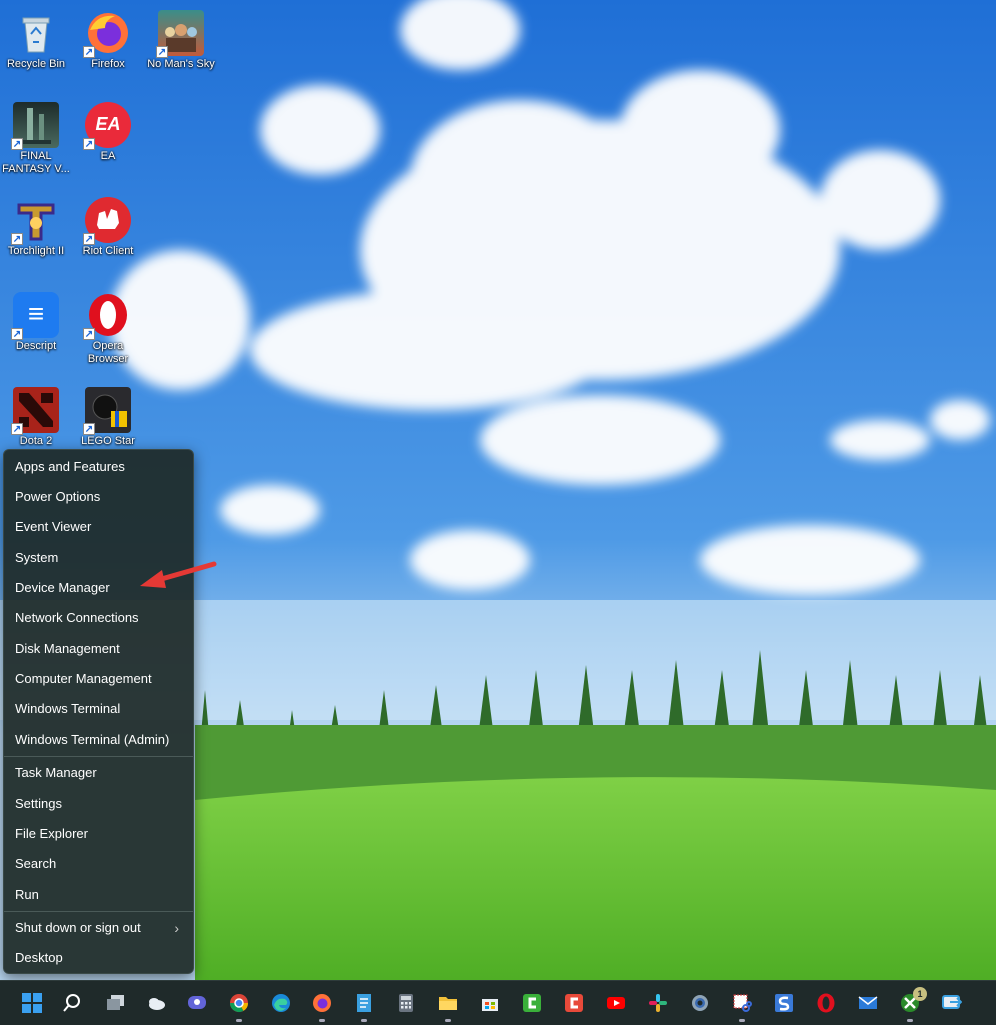  I want to click on taskbar-microsoft-store-button, so click(490, 1003).